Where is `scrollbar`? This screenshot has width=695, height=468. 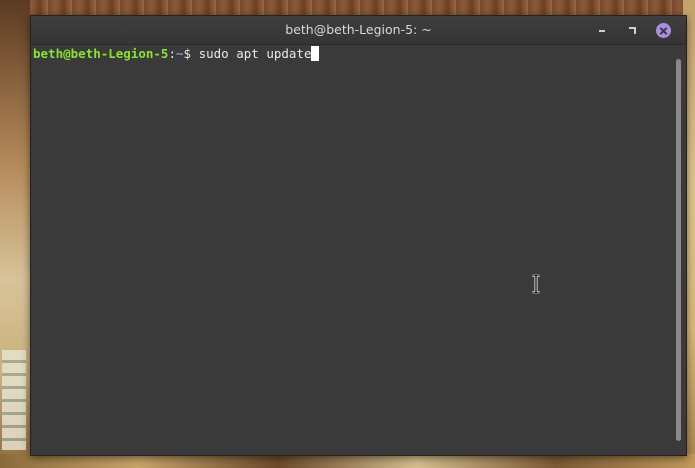
scrollbar is located at coordinates (679, 250).